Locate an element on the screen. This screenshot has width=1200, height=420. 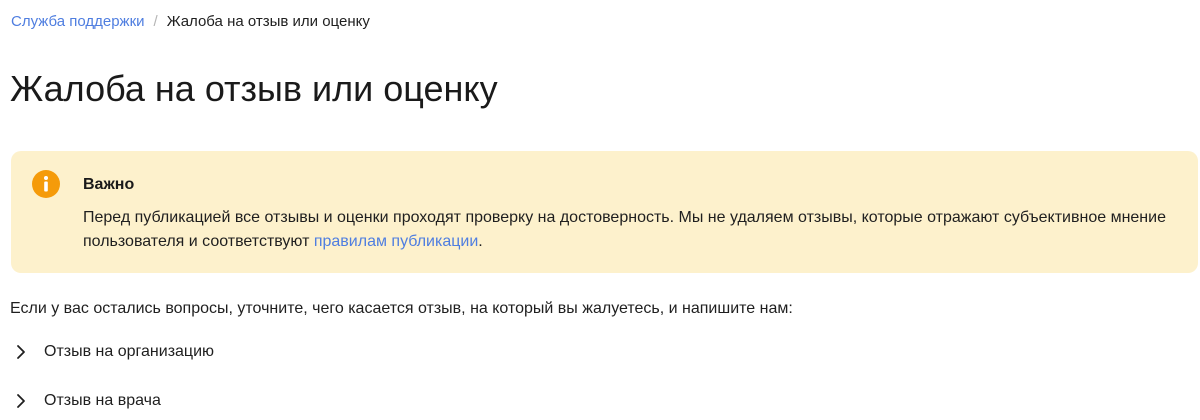
accordion-item-label: Отзыв на организацию is located at coordinates (129, 351).